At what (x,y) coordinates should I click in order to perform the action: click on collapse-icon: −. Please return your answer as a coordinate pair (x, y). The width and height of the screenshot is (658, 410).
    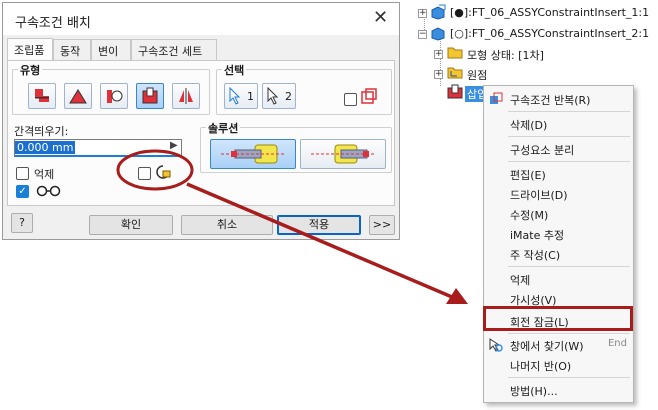
    Looking at the image, I should click on (422, 34).